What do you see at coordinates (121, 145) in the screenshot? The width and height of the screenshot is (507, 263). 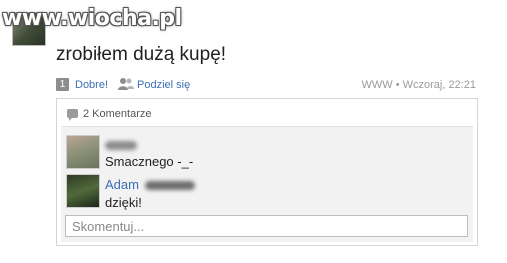 I see `comment-author-blurred` at bounding box center [121, 145].